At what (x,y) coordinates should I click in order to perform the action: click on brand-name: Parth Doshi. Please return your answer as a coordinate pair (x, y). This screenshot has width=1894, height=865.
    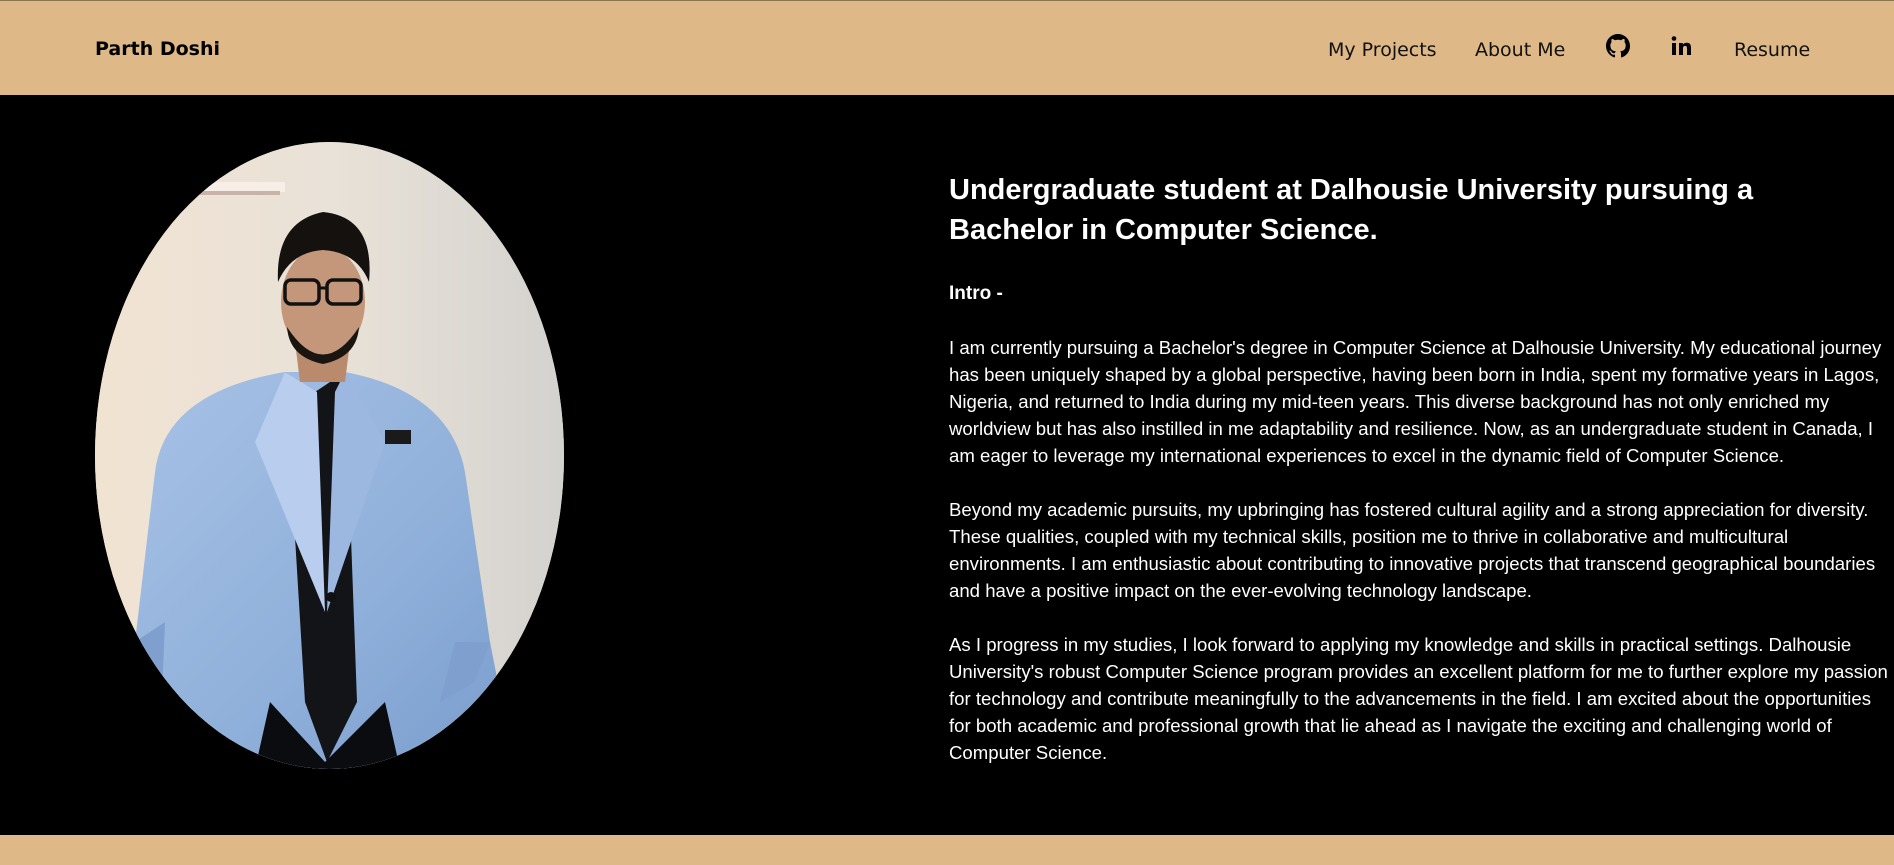
    Looking at the image, I should click on (157, 49).